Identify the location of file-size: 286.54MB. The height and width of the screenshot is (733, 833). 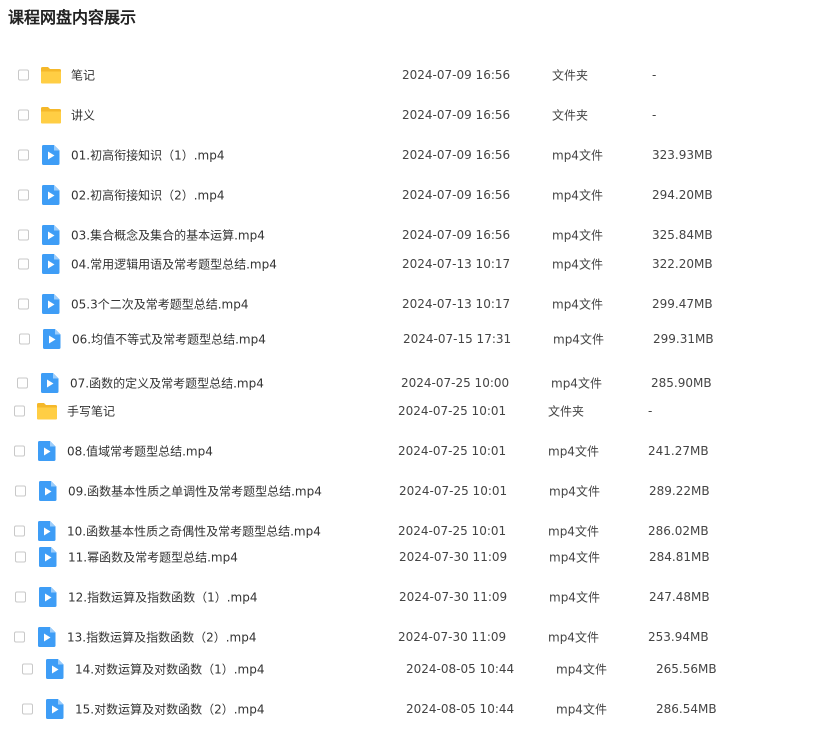
(686, 709).